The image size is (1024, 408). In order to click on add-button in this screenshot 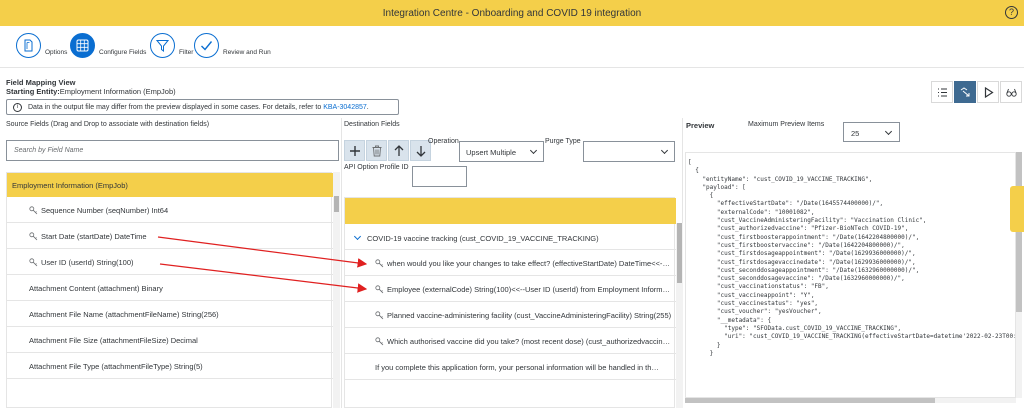, I will do `click(354, 150)`.